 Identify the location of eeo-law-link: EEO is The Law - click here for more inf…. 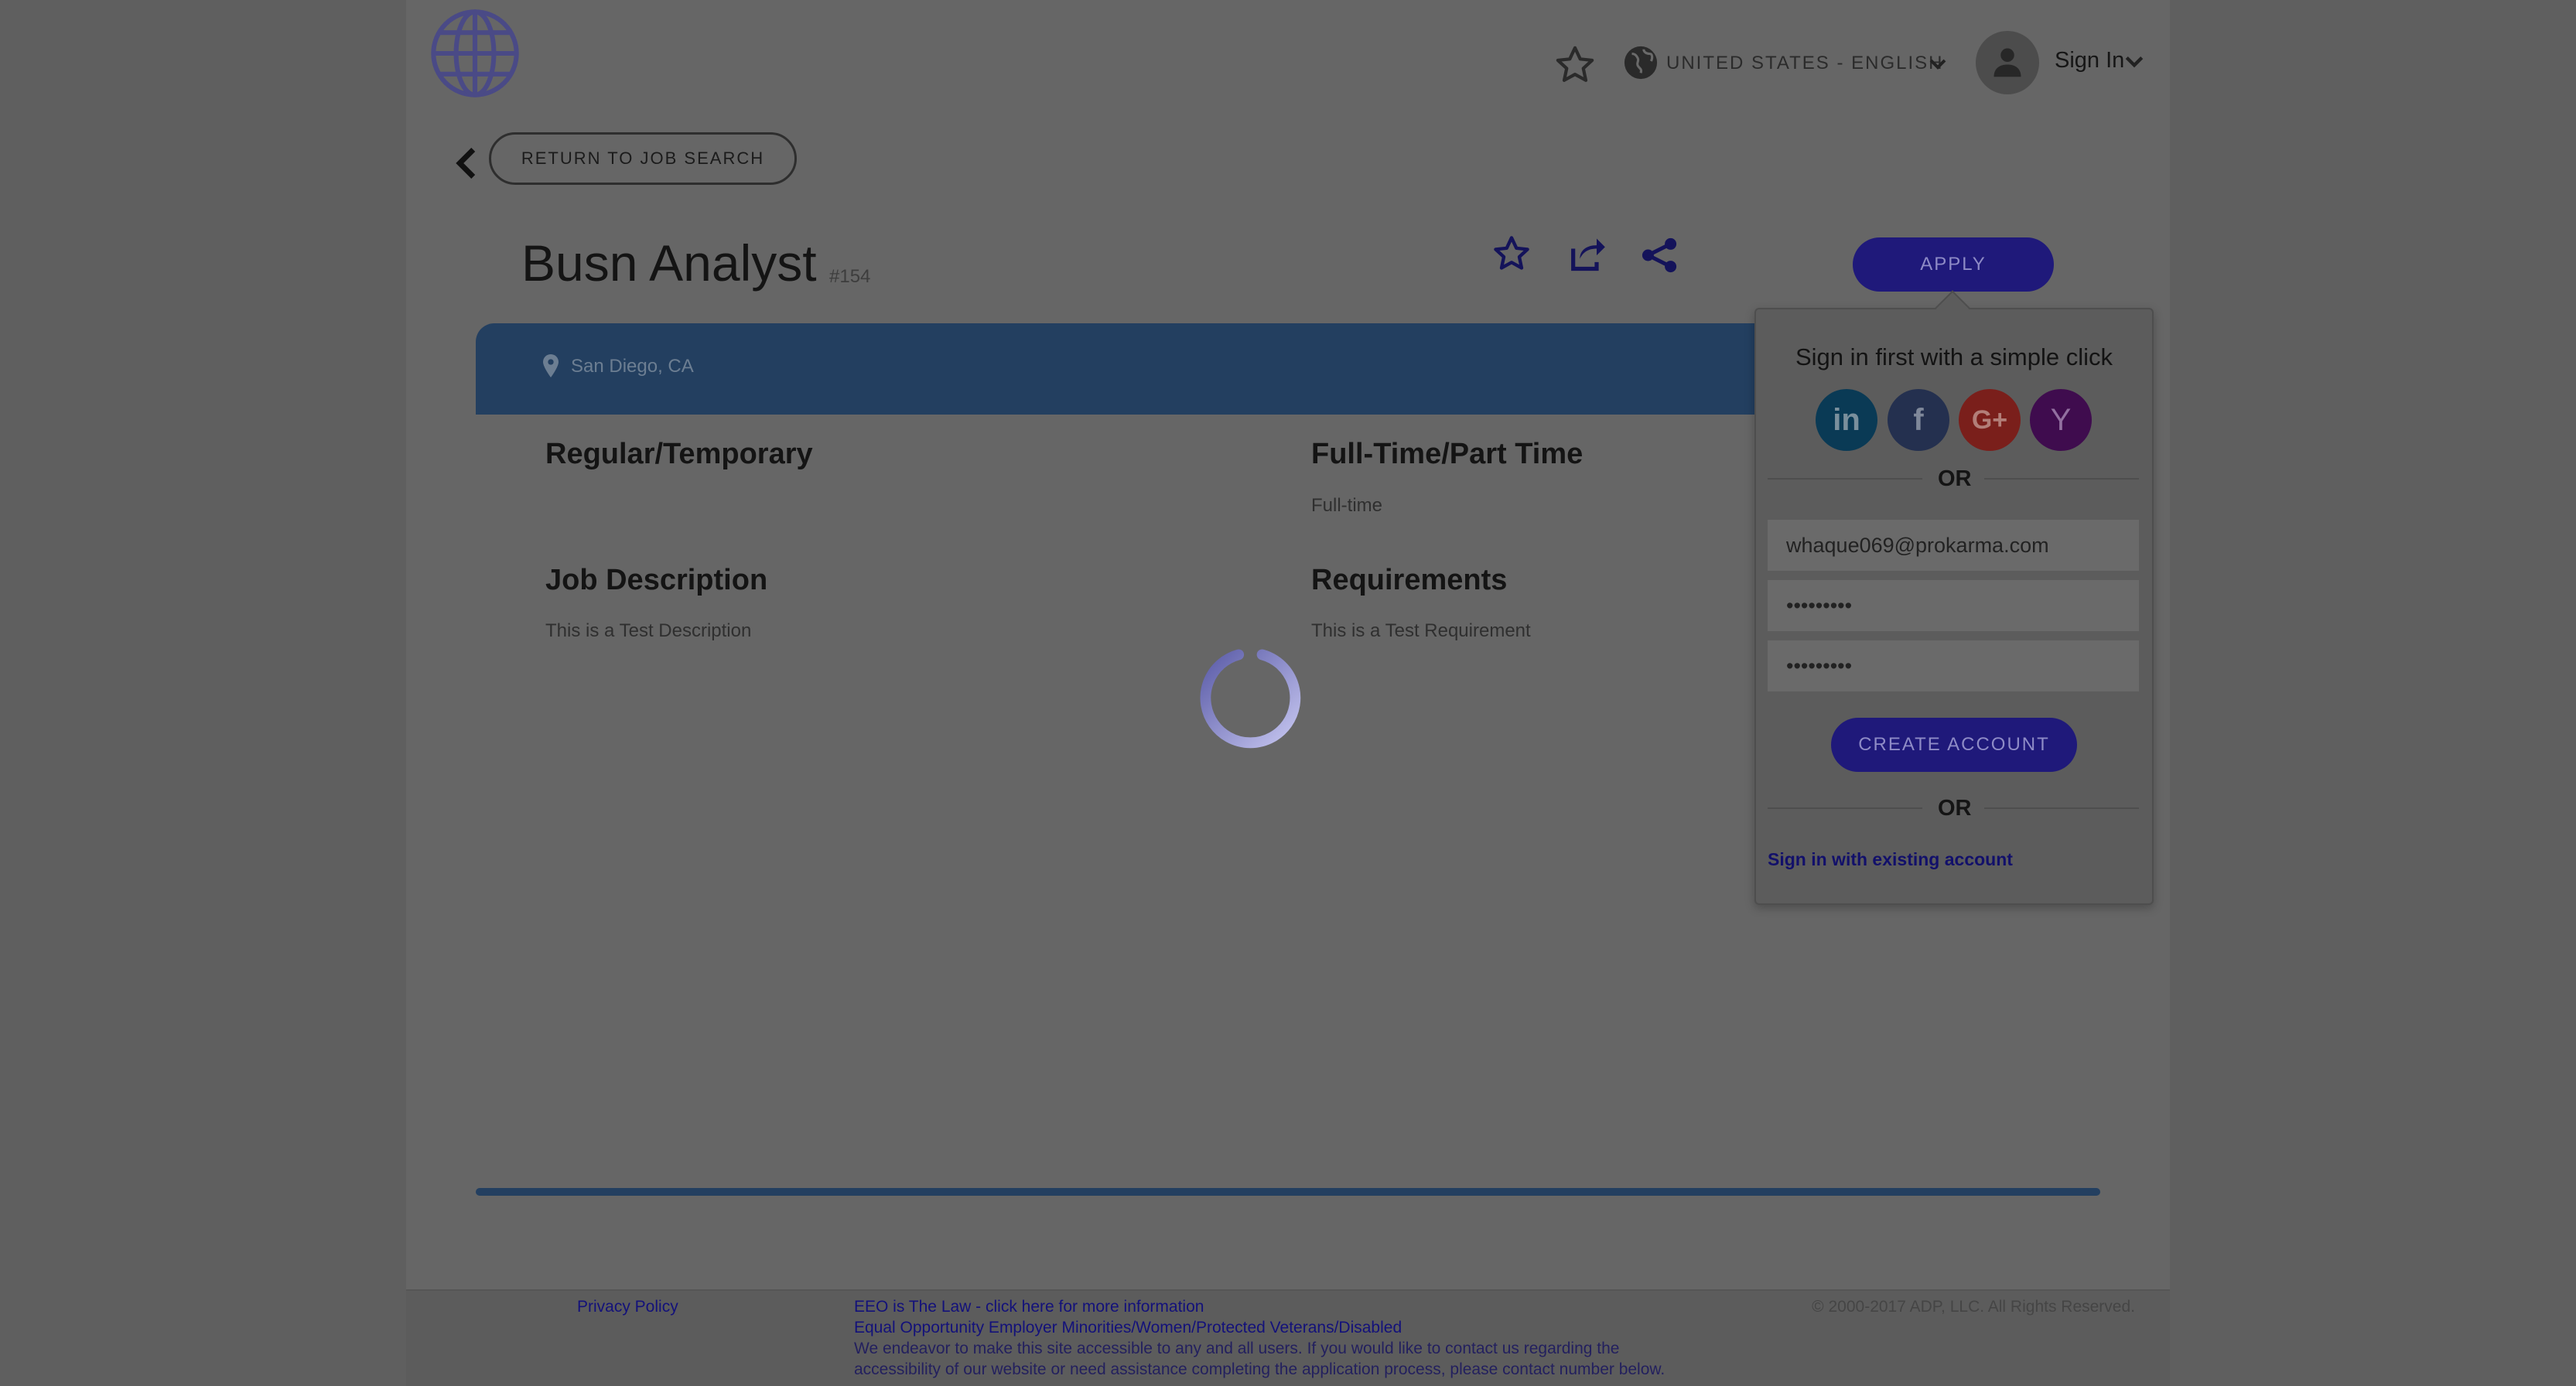
(1029, 1307).